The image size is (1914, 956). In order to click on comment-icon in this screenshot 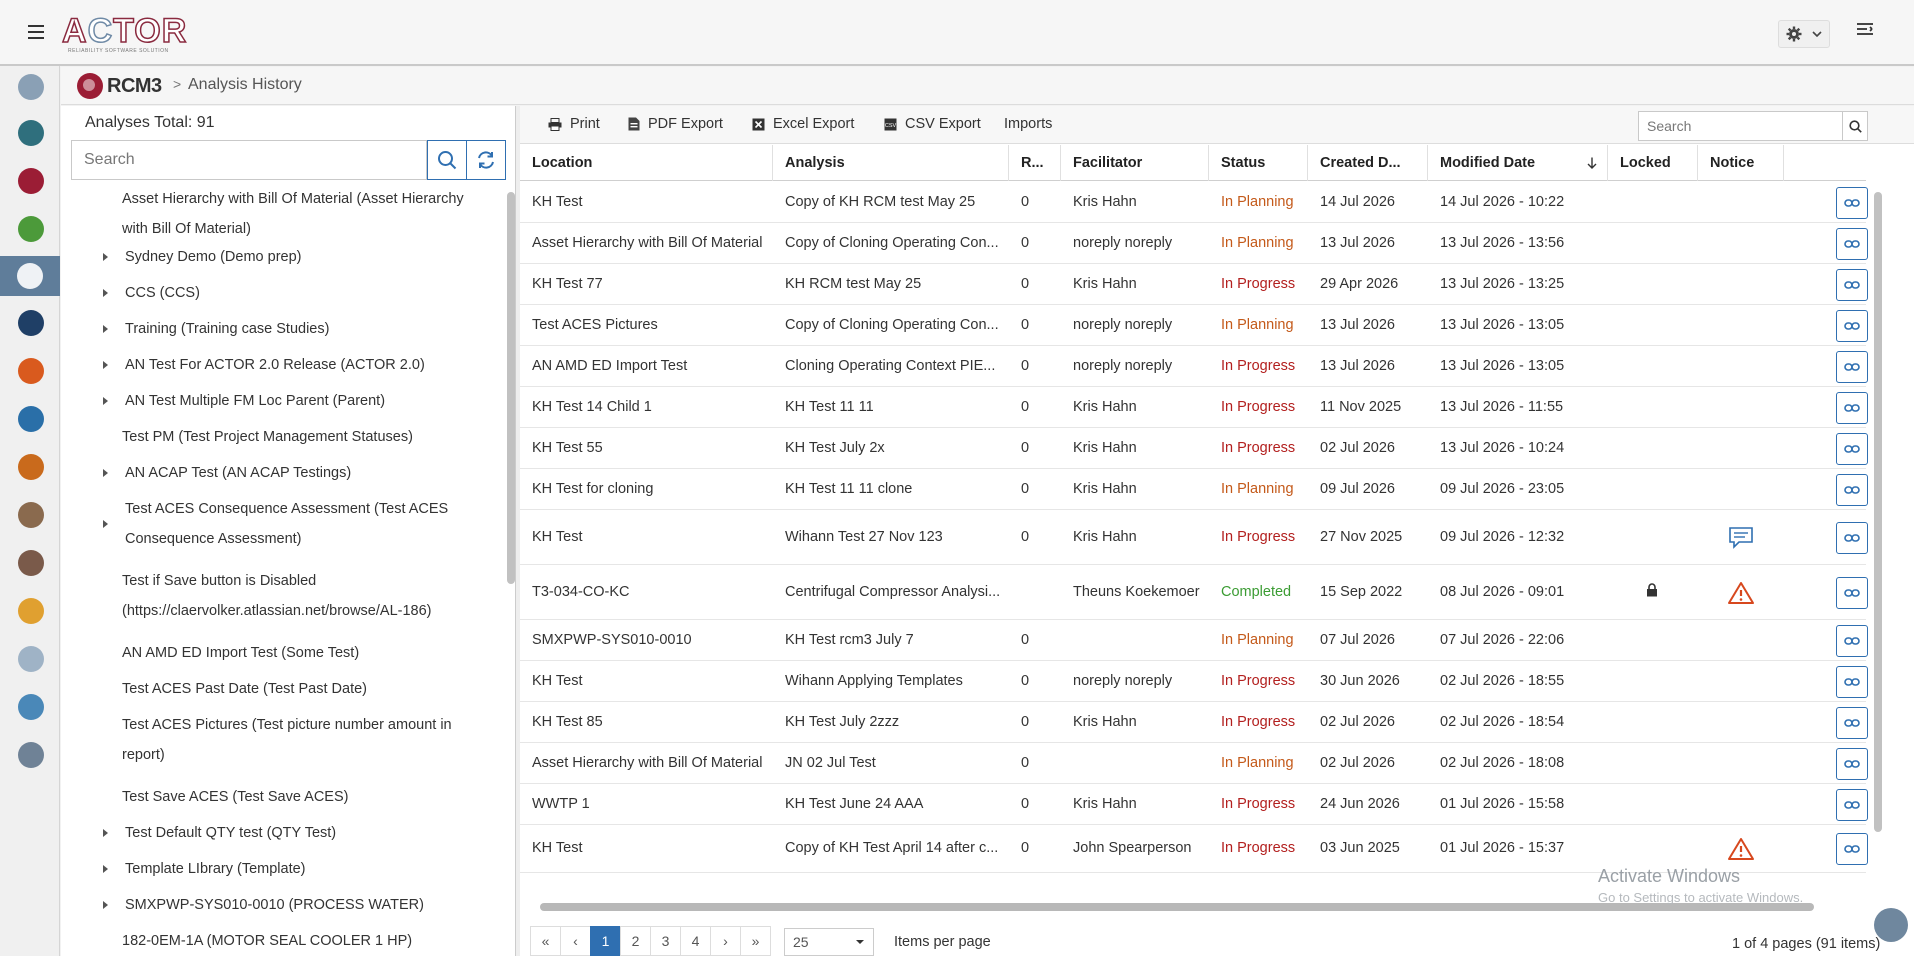, I will do `click(1741, 538)`.